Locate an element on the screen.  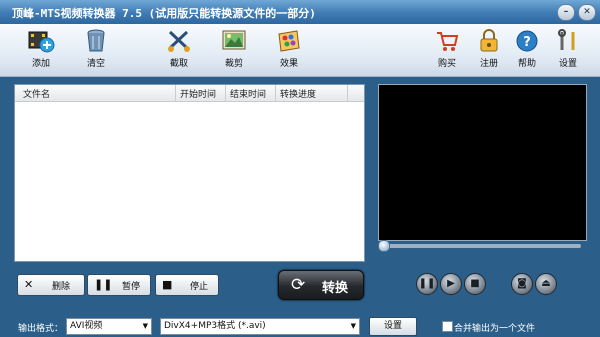
help-button: ? 帮助 is located at coordinates (527, 48).